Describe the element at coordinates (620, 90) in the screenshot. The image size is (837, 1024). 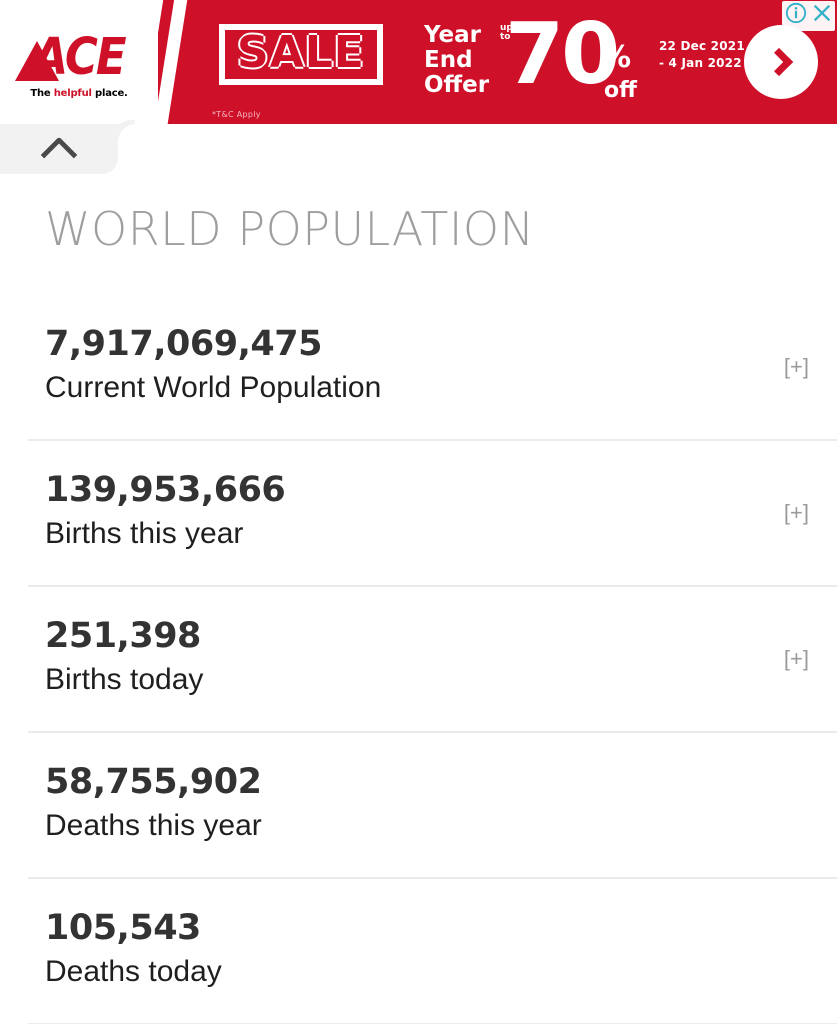
I see `discount-off-label: off` at that location.